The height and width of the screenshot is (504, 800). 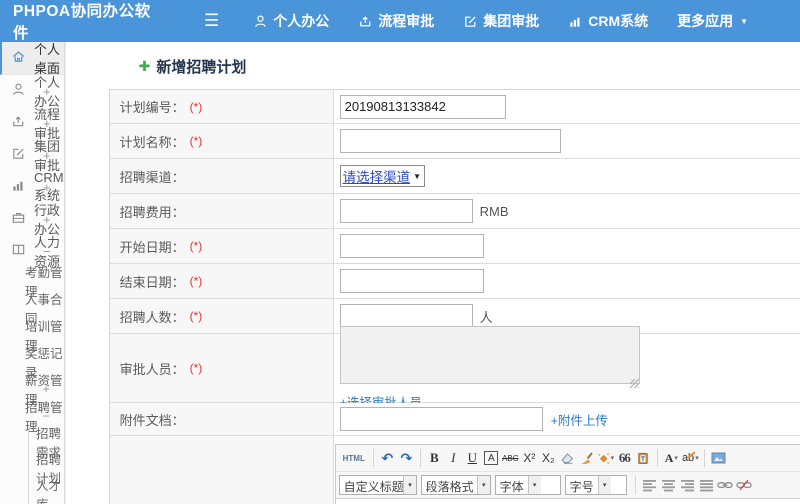 I want to click on field-label: 计划编号：, so click(x=152, y=107).